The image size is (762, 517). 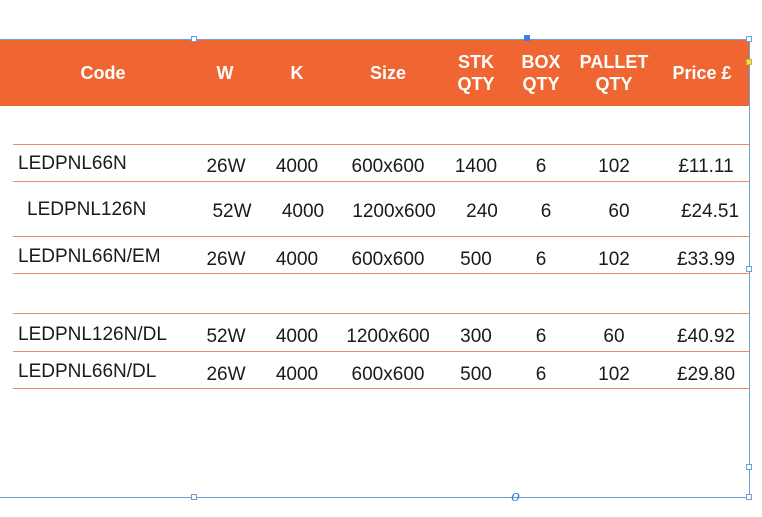 I want to click on cell-stk-qty: 300, so click(x=476, y=336).